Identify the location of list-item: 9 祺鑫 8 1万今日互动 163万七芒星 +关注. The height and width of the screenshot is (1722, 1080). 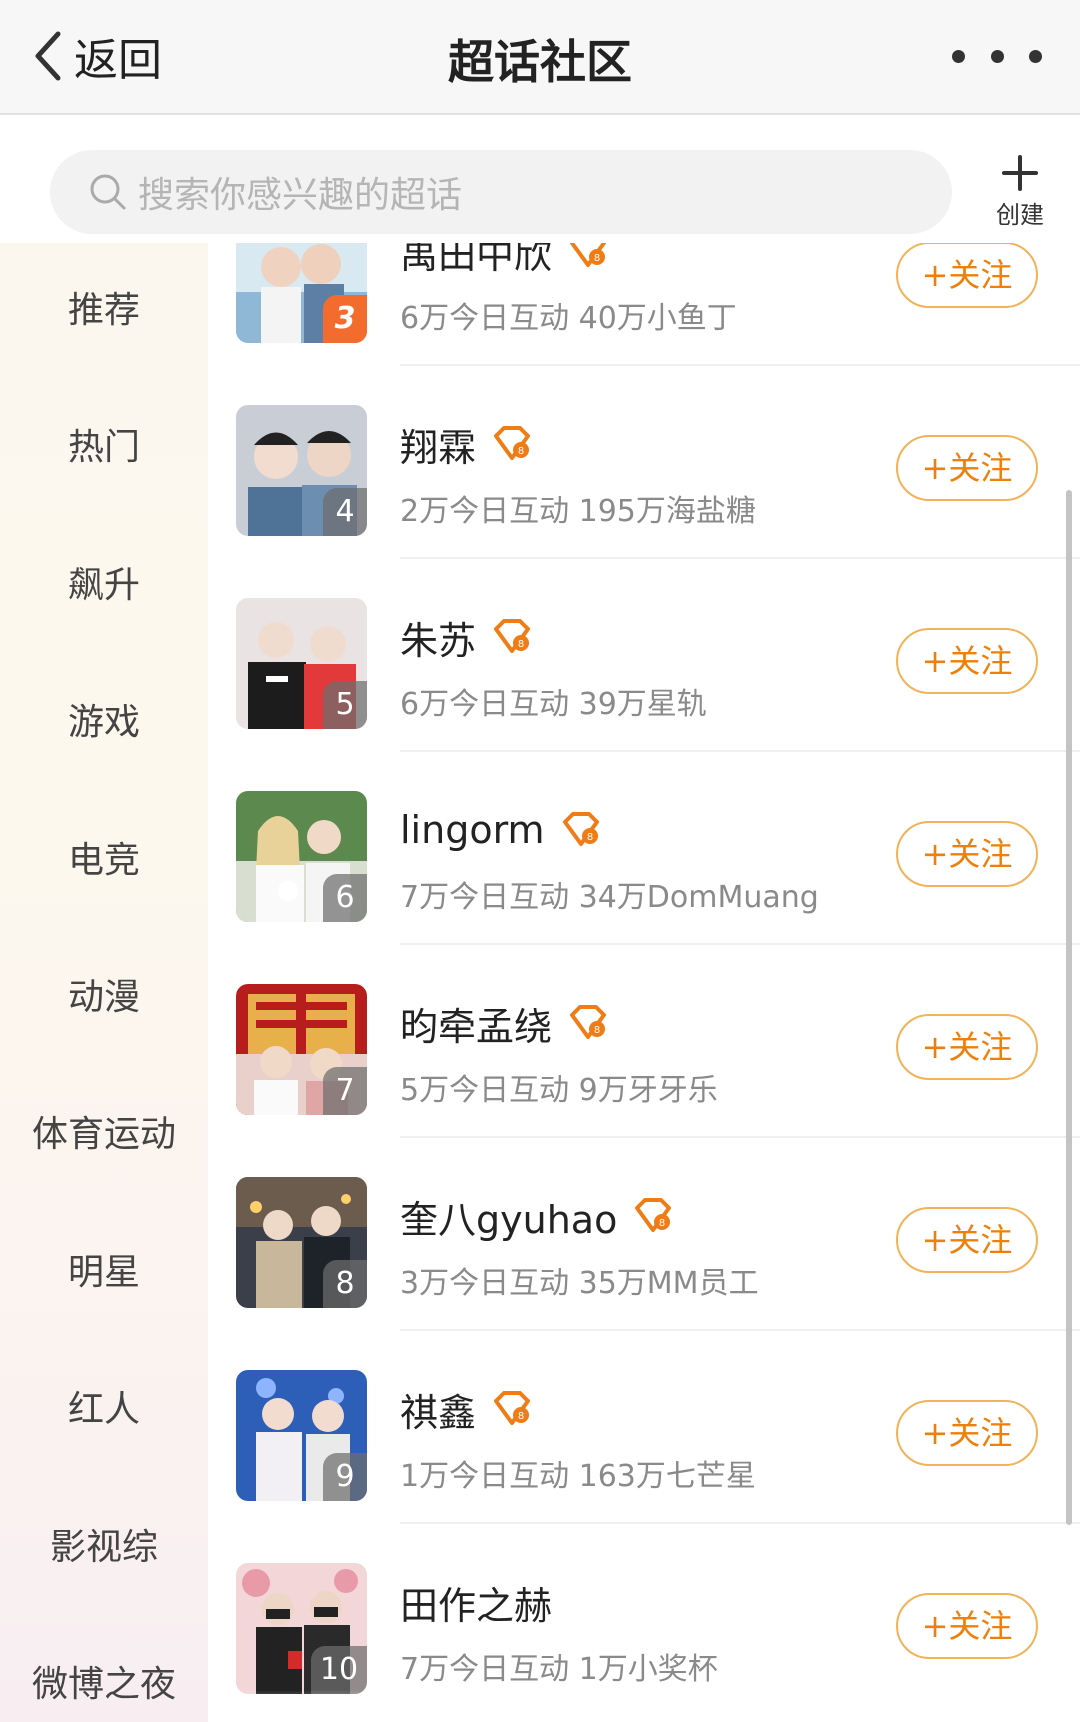
(644, 1427).